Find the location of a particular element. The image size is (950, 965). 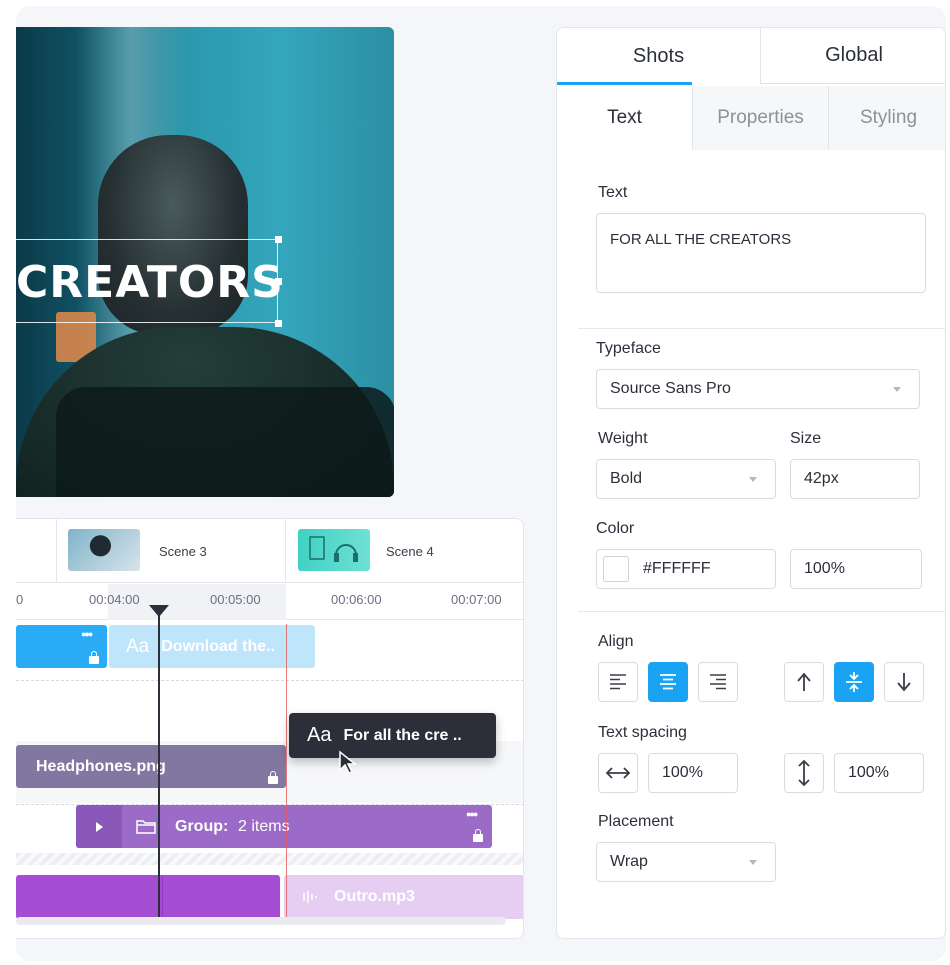

dragging-text-clip-tooltip: Aa For all the cre .. is located at coordinates (392, 735).